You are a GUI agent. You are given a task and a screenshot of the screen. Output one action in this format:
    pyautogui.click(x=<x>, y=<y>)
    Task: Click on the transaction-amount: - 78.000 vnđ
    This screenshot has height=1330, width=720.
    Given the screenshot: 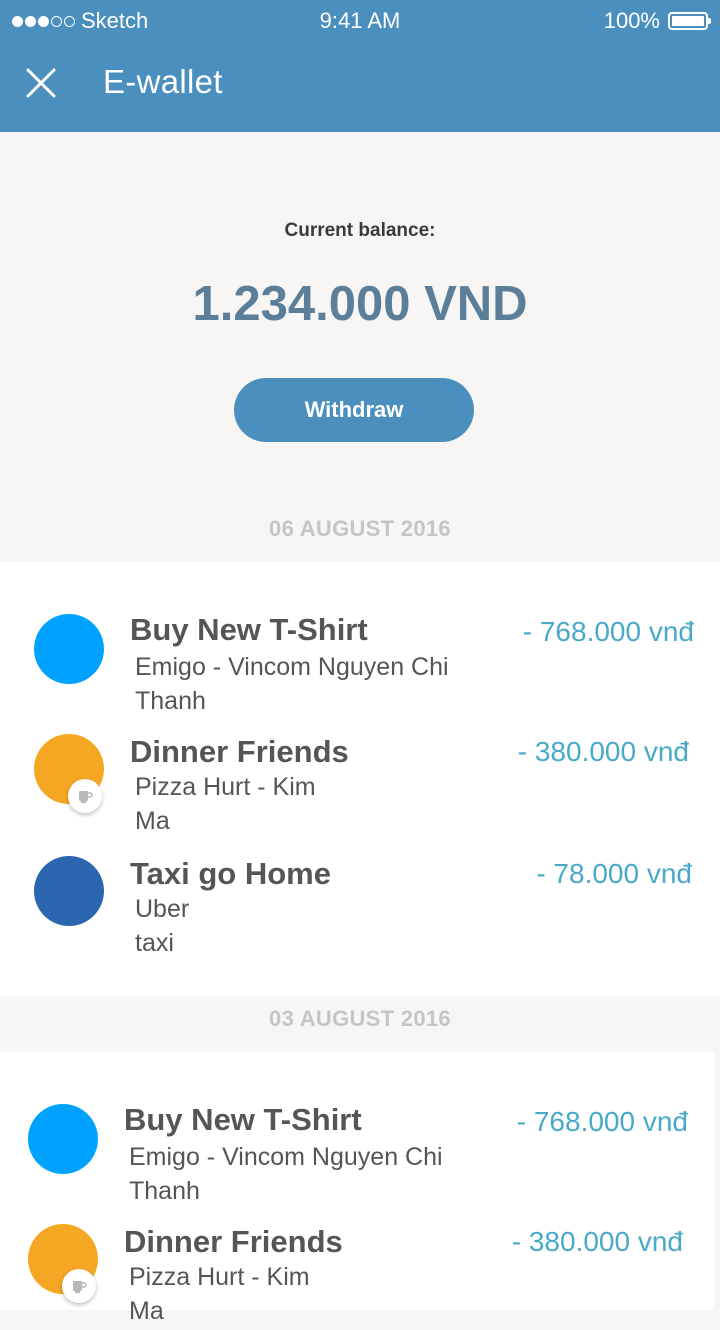 What is the action you would take?
    pyautogui.click(x=614, y=873)
    